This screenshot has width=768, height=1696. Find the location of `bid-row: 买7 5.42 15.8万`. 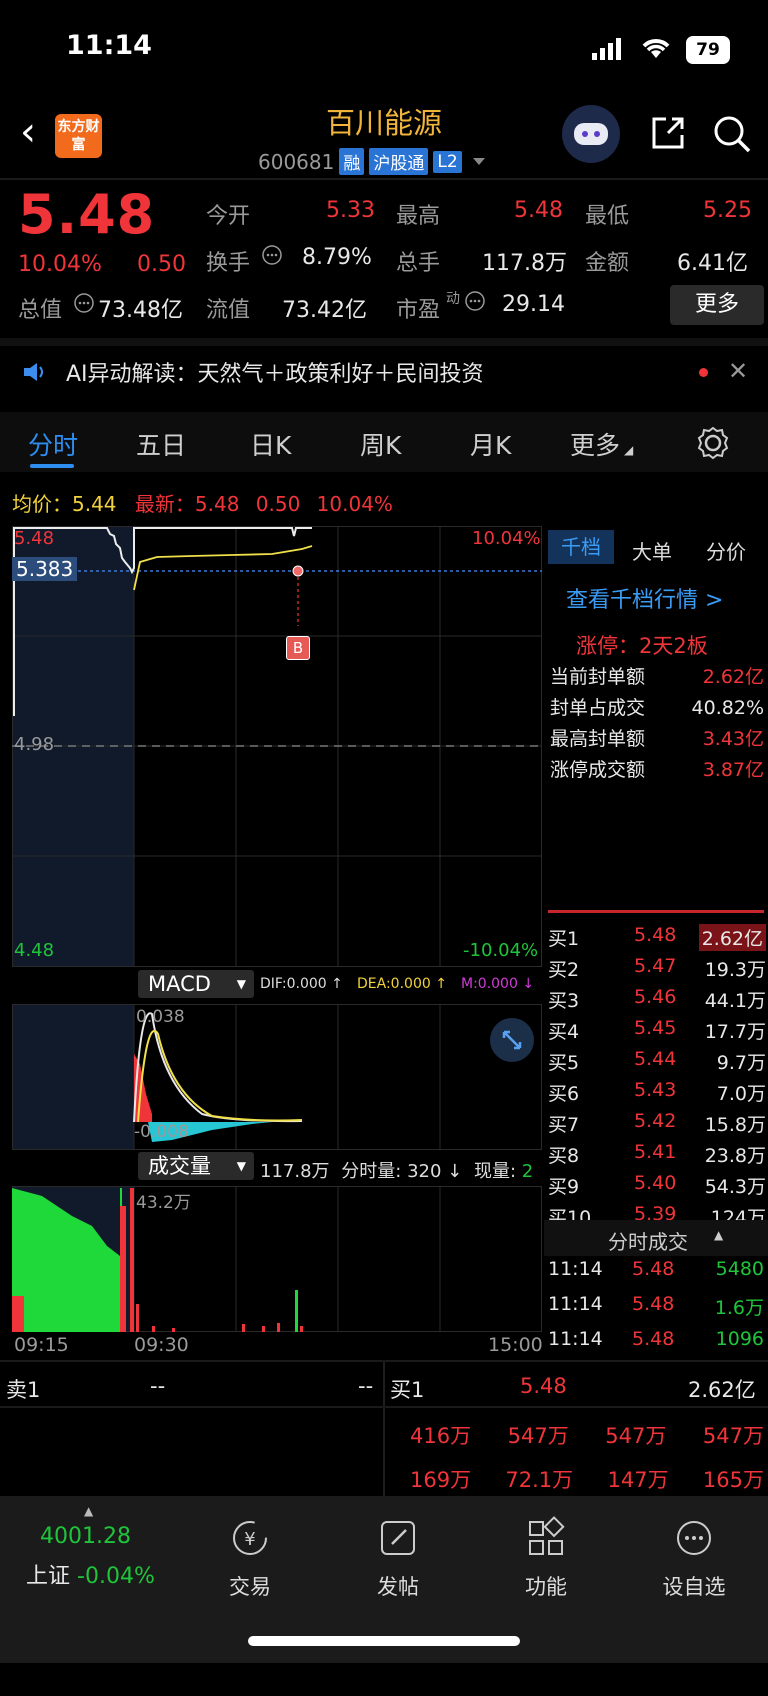

bid-row: 买7 5.42 15.8万 is located at coordinates (657, 1125).